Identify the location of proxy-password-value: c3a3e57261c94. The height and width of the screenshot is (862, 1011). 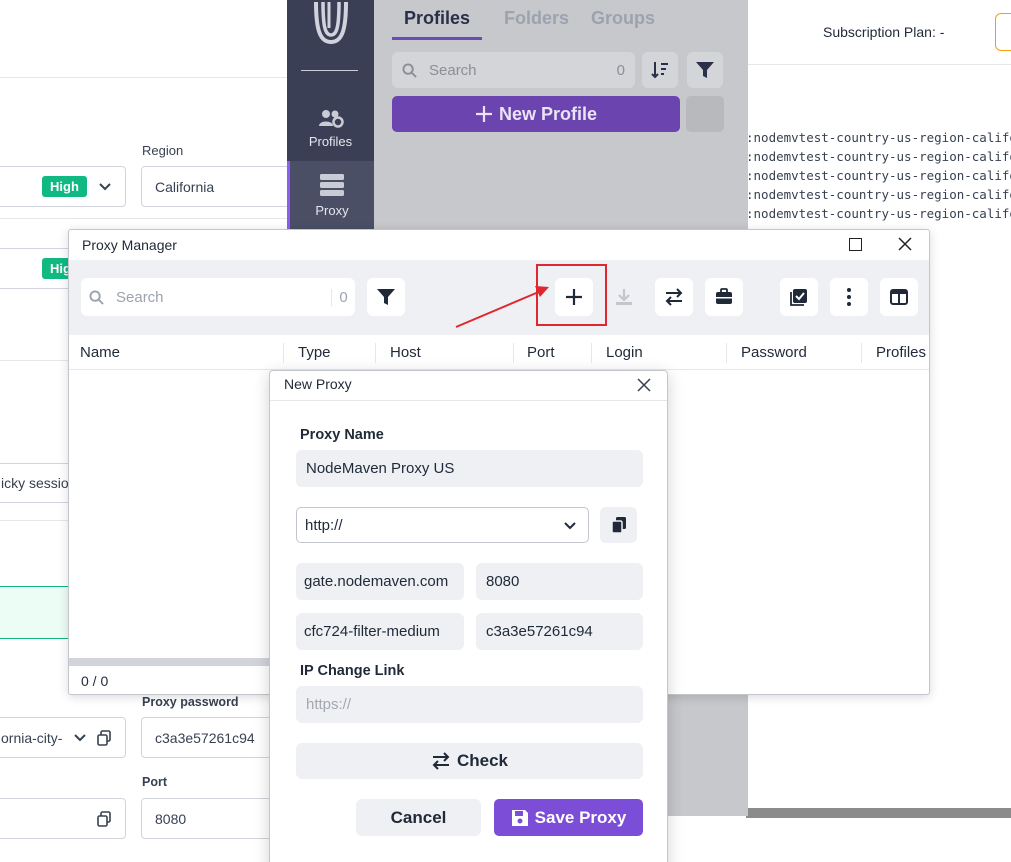
(205, 737).